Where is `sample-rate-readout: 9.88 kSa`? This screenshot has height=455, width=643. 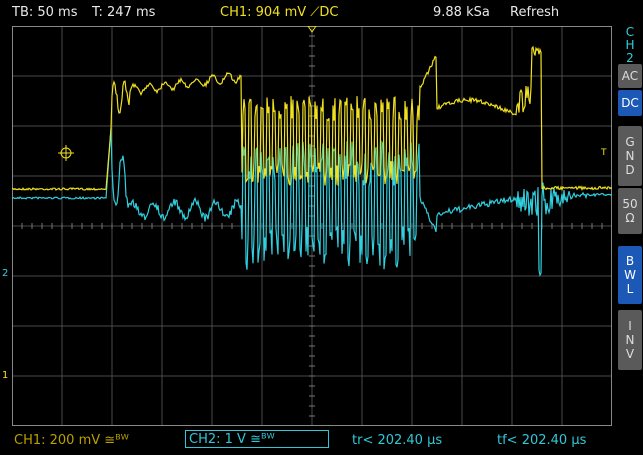
sample-rate-readout: 9.88 kSa is located at coordinates (461, 12).